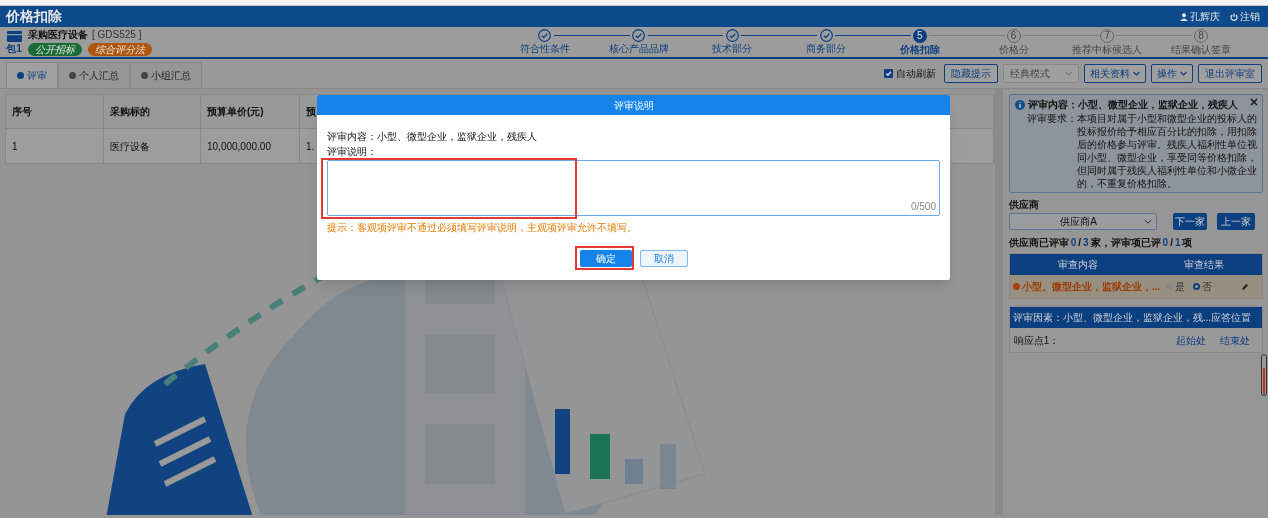 This screenshot has width=1268, height=518. I want to click on count-number: 1, so click(1177, 243).